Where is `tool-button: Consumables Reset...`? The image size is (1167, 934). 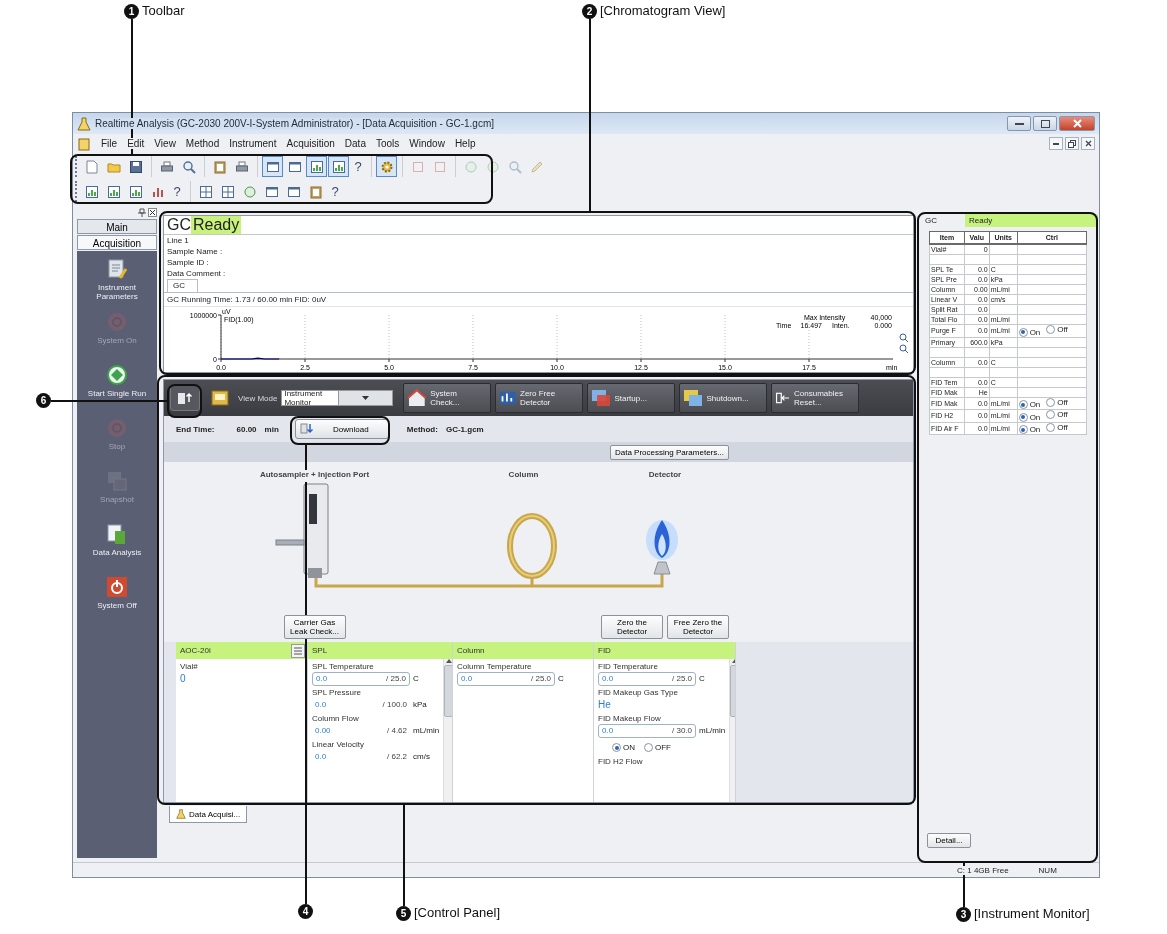
tool-button: Consumables Reset... is located at coordinates (815, 398).